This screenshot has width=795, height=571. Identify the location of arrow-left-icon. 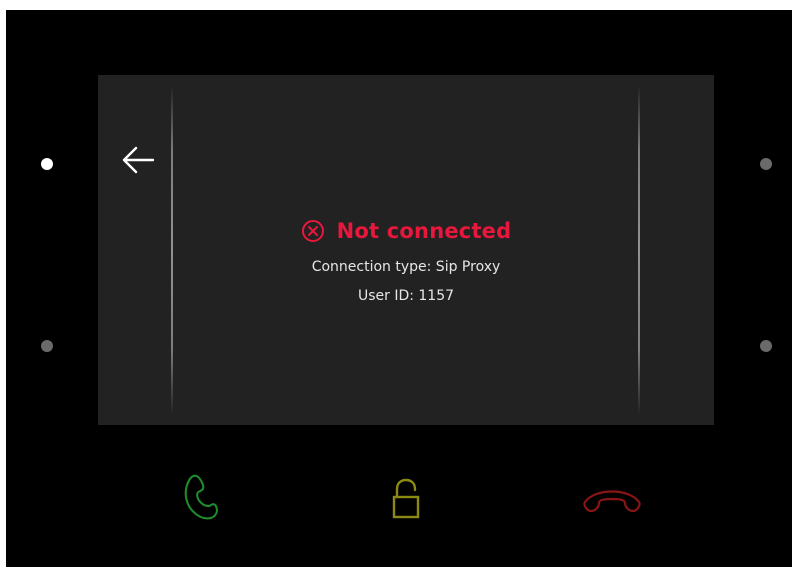
(138, 160).